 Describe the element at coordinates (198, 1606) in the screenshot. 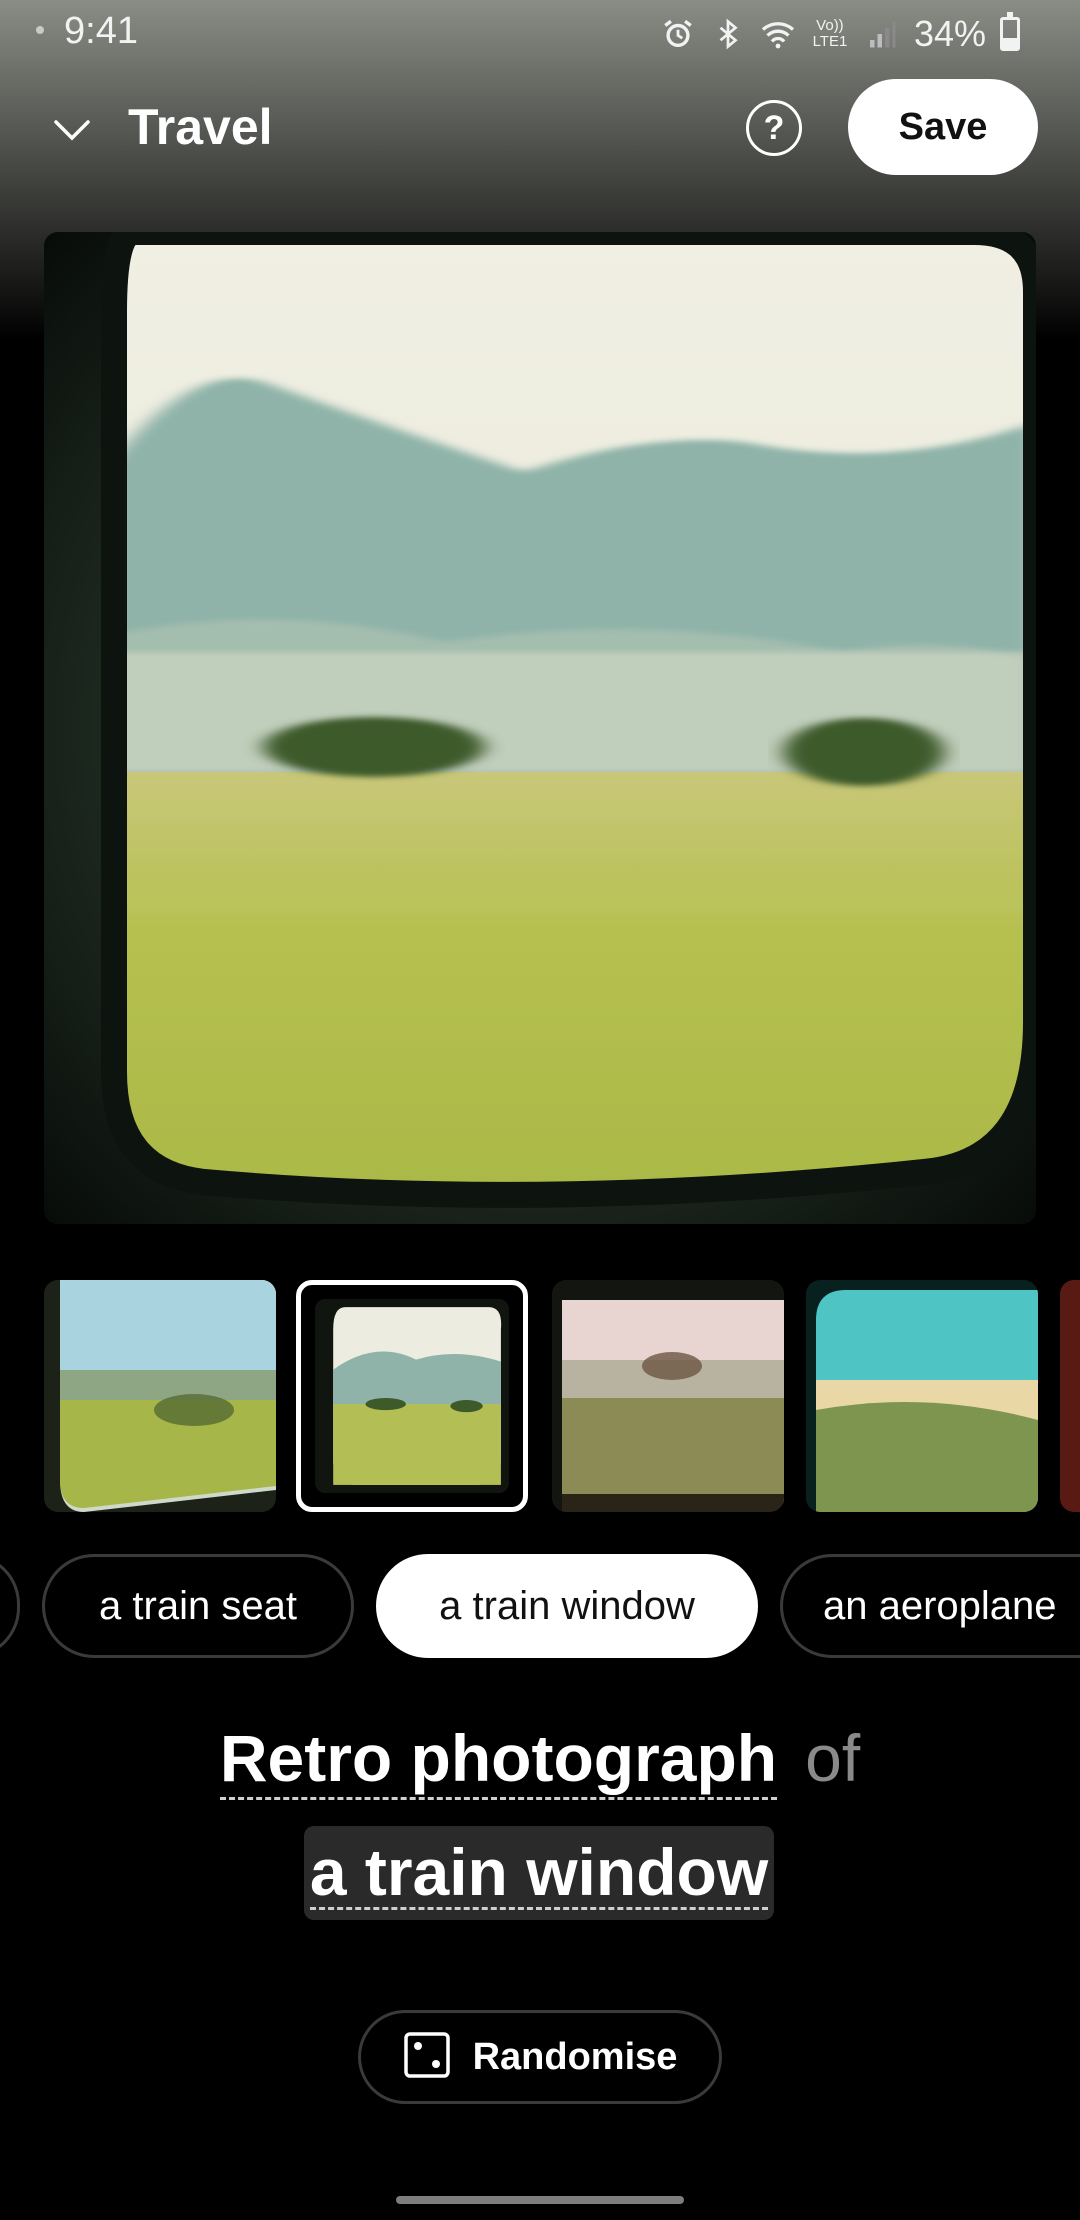

I see `chip-a-train-seat: a train seat` at that location.